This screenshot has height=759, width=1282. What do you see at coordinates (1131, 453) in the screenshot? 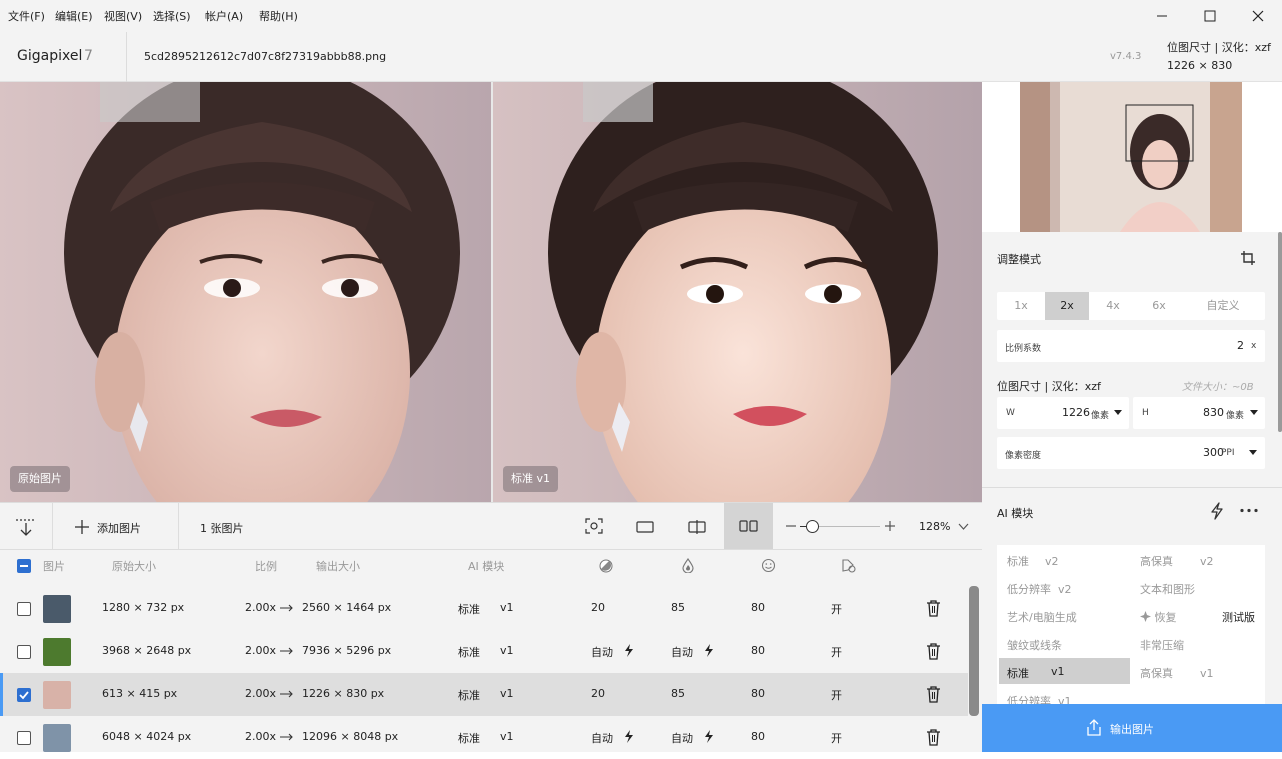
I see `density-field: 像素密度 300 PPI` at bounding box center [1131, 453].